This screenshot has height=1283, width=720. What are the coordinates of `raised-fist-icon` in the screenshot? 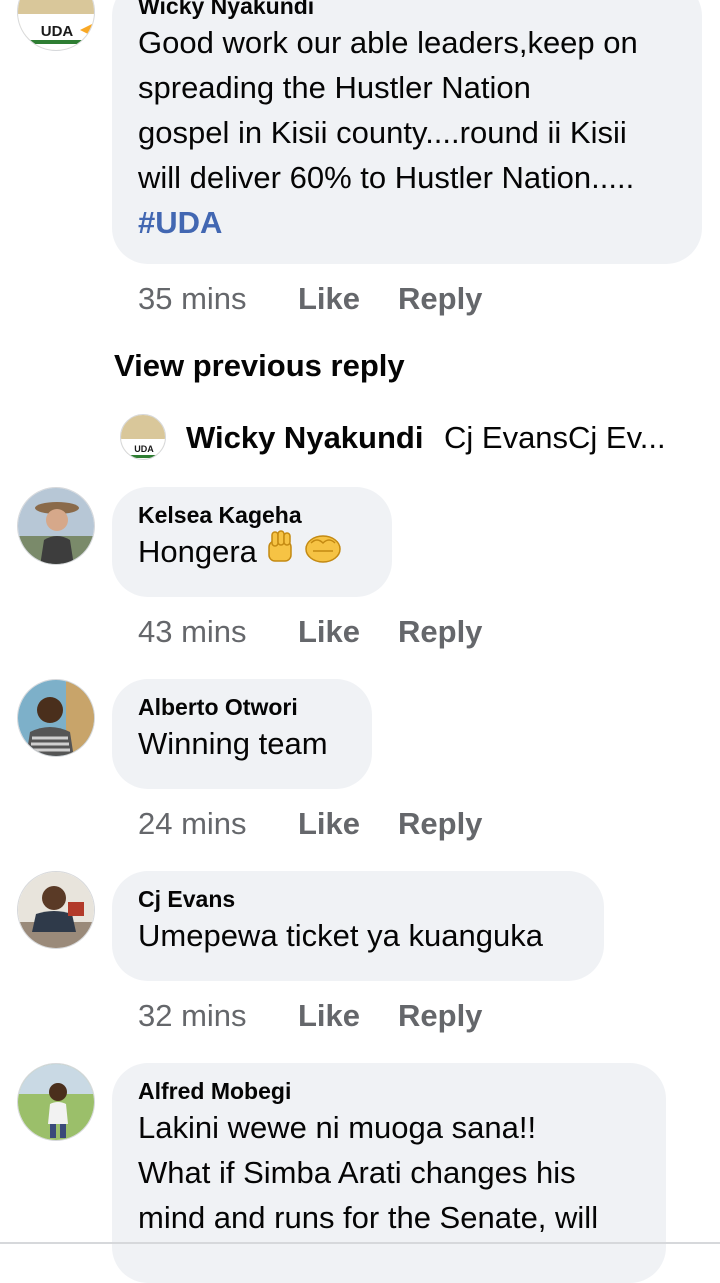 It's located at (280, 554).